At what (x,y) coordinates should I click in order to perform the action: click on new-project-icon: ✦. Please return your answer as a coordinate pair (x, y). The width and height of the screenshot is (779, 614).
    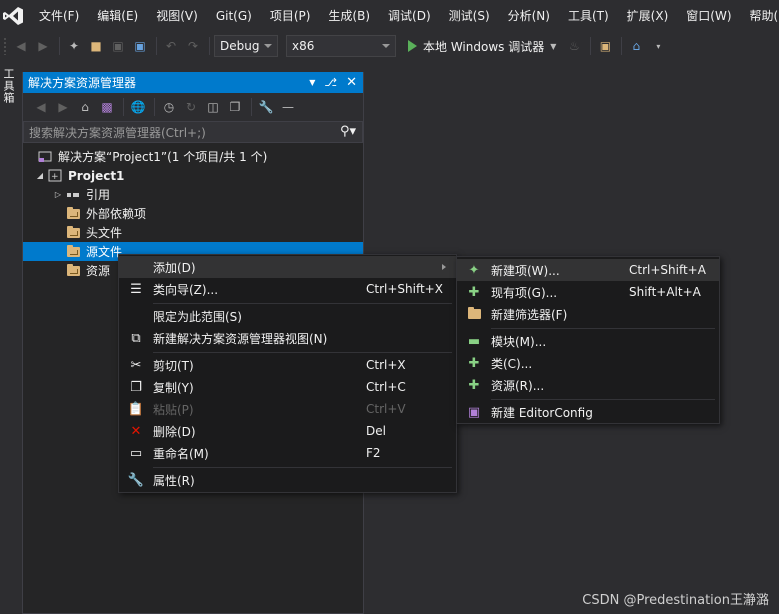
    Looking at the image, I should click on (74, 46).